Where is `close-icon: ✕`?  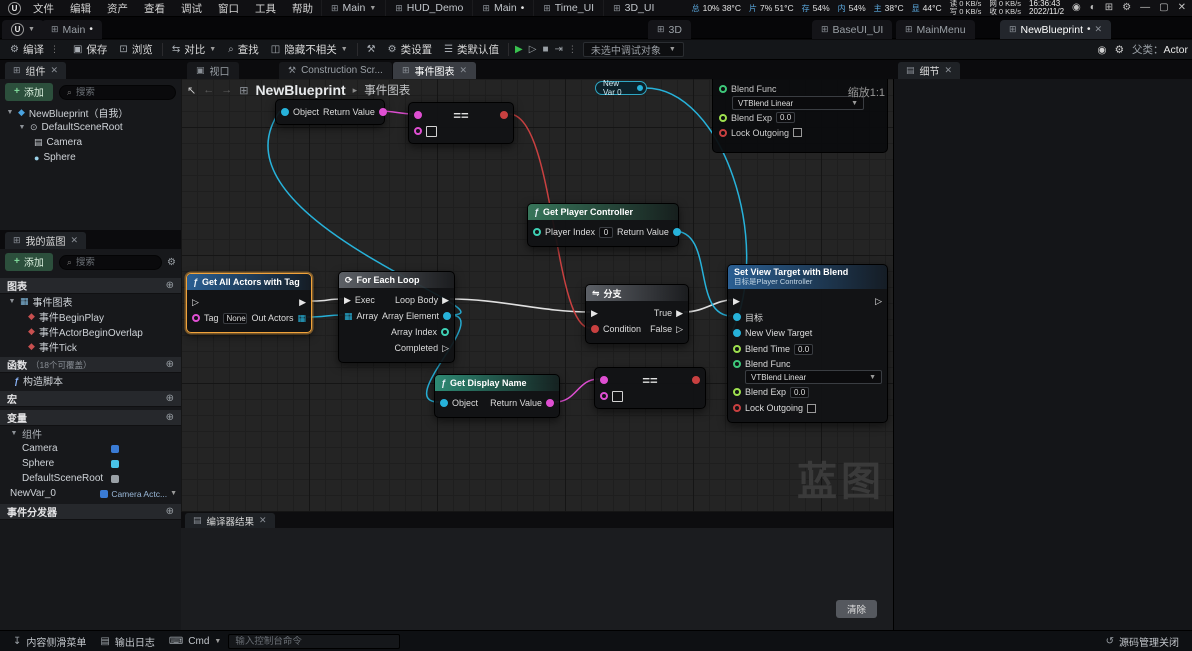
close-icon: ✕ is located at coordinates (1182, 8).